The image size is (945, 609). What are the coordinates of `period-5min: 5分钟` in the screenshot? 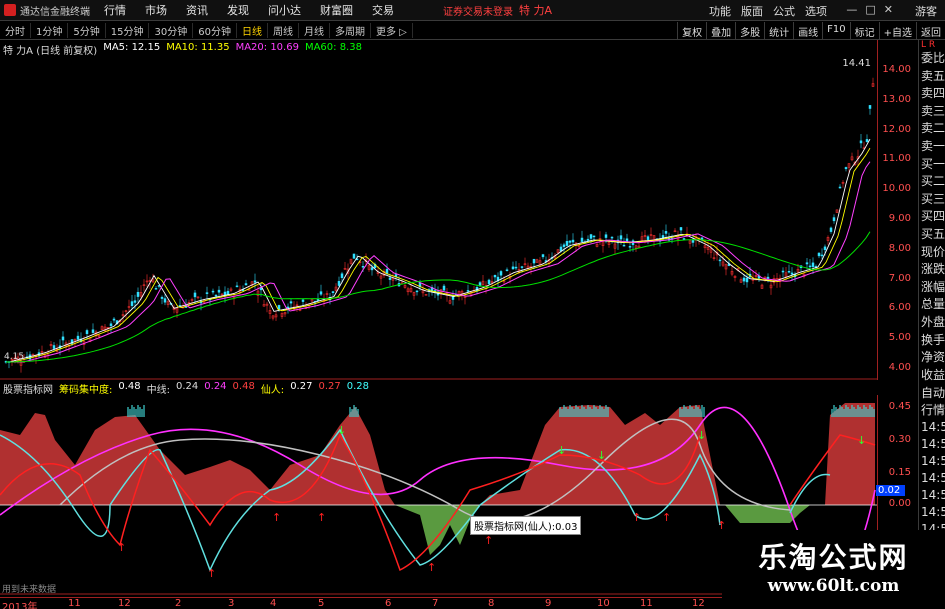 It's located at (87, 30).